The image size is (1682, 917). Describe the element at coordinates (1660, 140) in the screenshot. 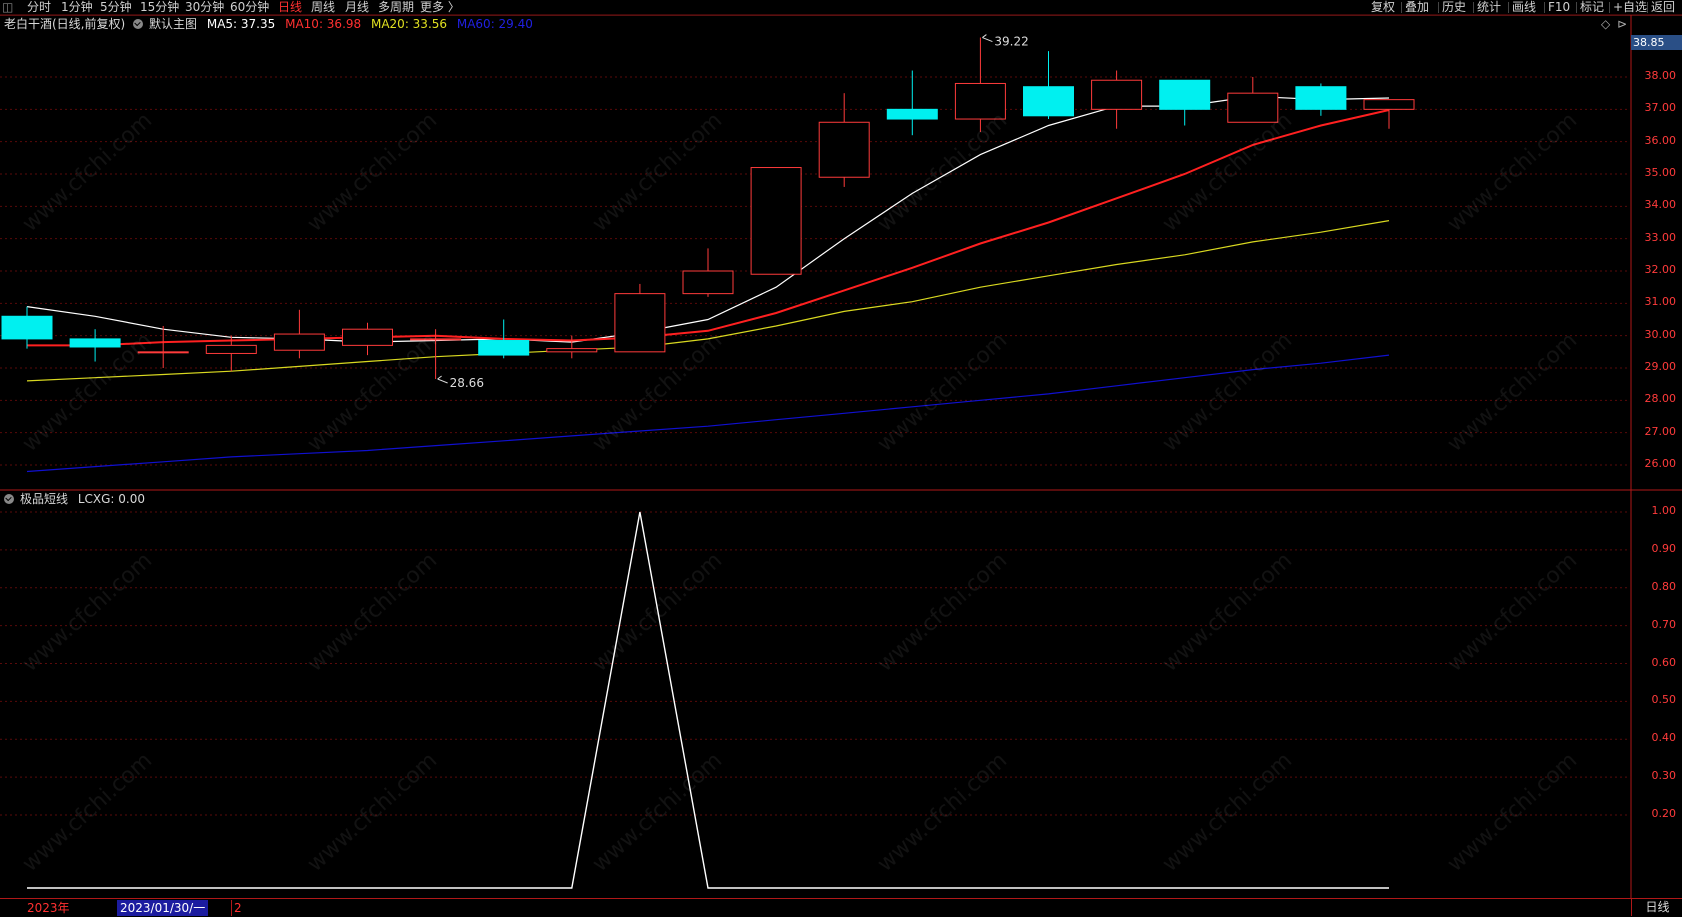

I see `main-y-tick: 36.00` at that location.